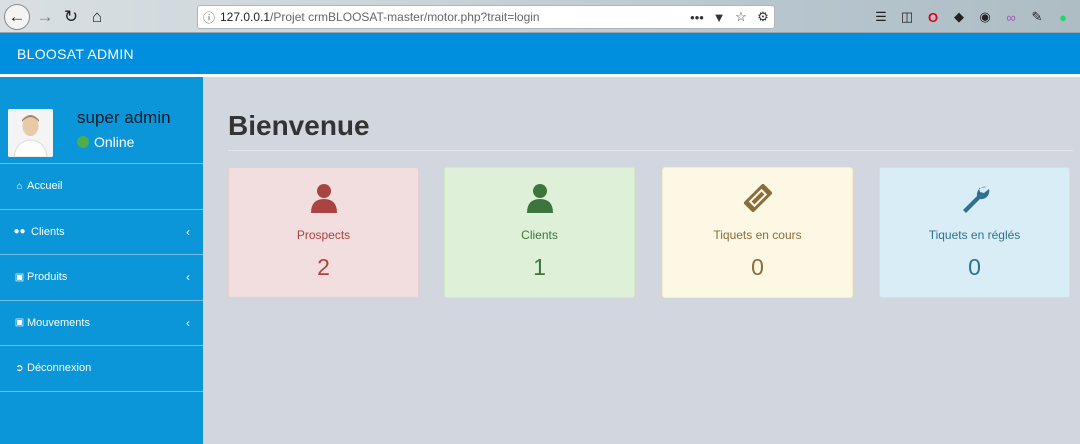 The width and height of the screenshot is (1080, 444). I want to click on sidebar-item-accueil: ⌂ Accueil, so click(101, 187).